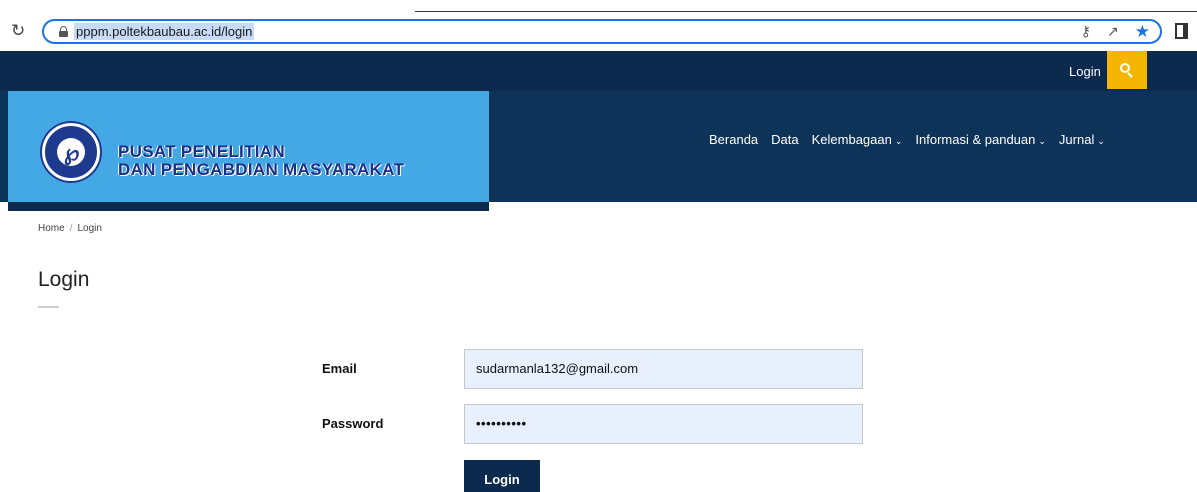 The width and height of the screenshot is (1197, 492). I want to click on breadcrumb-home: Home, so click(51, 228).